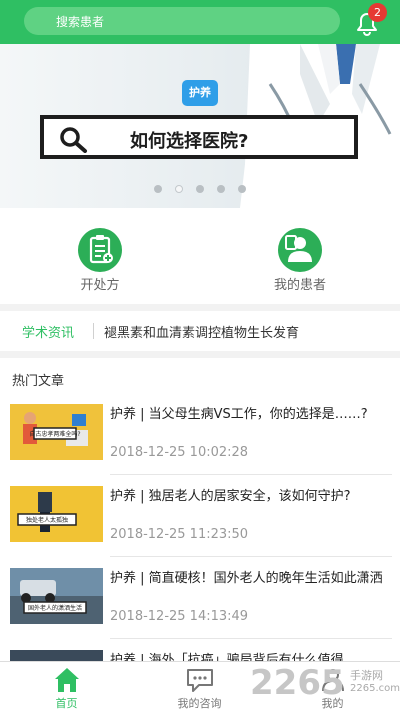 This screenshot has height=711, width=400. What do you see at coordinates (73, 140) in the screenshot?
I see `magnifier-icon` at bounding box center [73, 140].